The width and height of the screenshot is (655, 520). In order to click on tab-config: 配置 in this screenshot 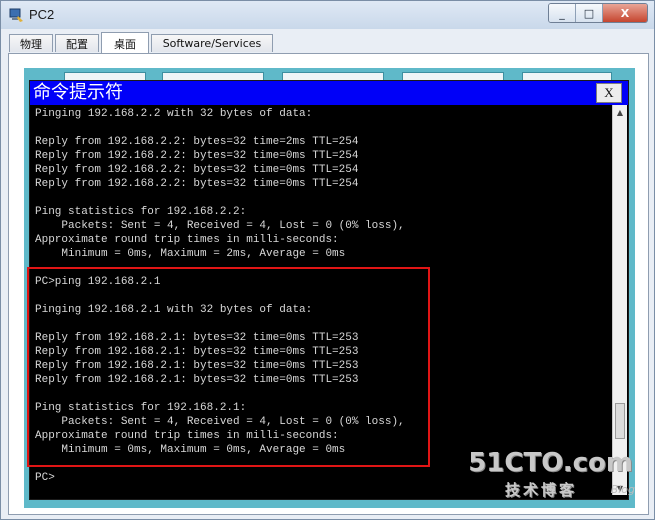, I will do `click(77, 43)`.